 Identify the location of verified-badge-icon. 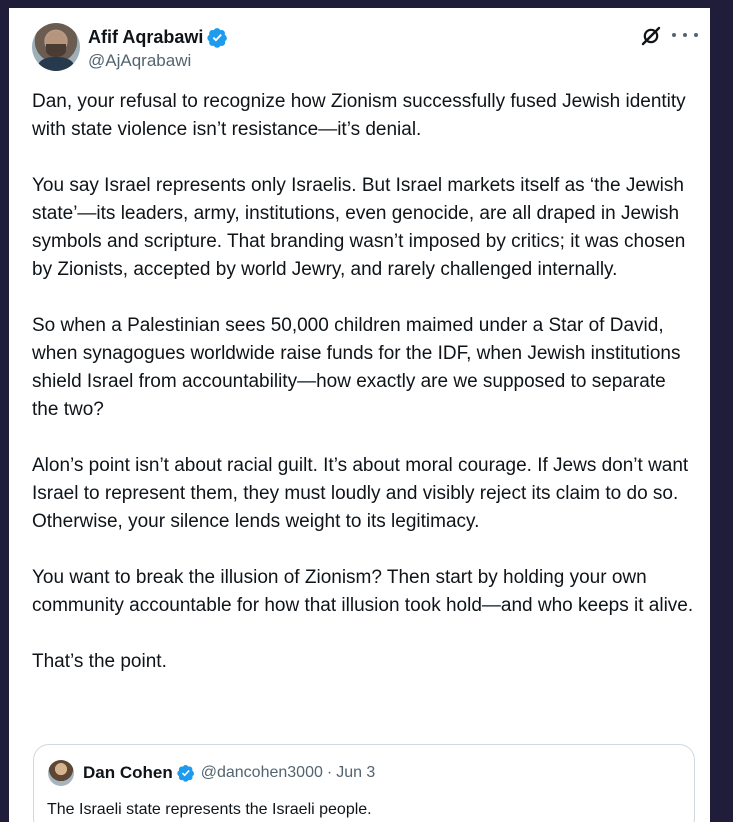
(217, 37).